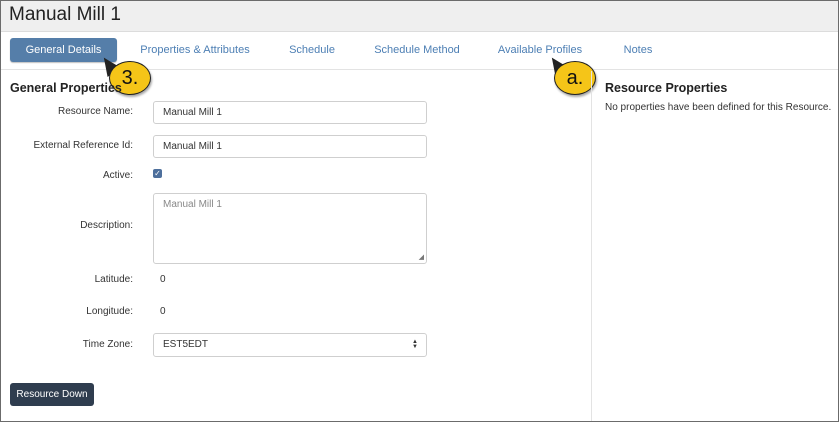 This screenshot has width=839, height=422. Describe the element at coordinates (109, 311) in the screenshot. I see `longitude-label: Longitude:` at that location.